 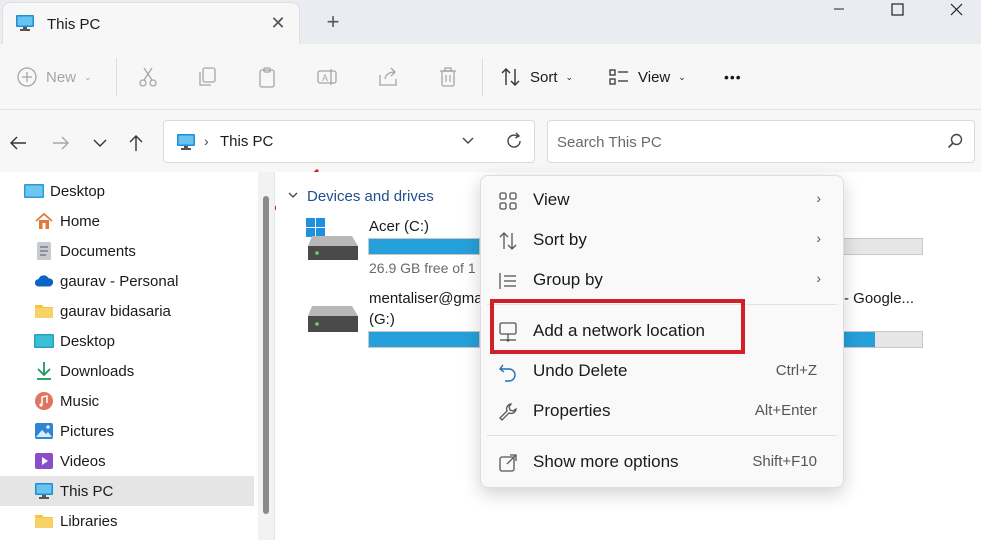 What do you see at coordinates (74, 24) in the screenshot?
I see `tab-title: This PC` at bounding box center [74, 24].